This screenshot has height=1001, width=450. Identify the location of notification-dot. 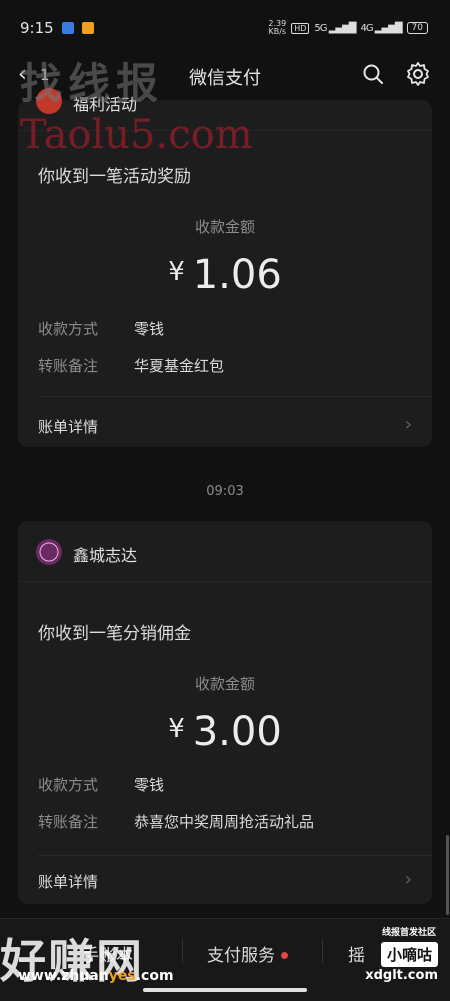
(284, 955).